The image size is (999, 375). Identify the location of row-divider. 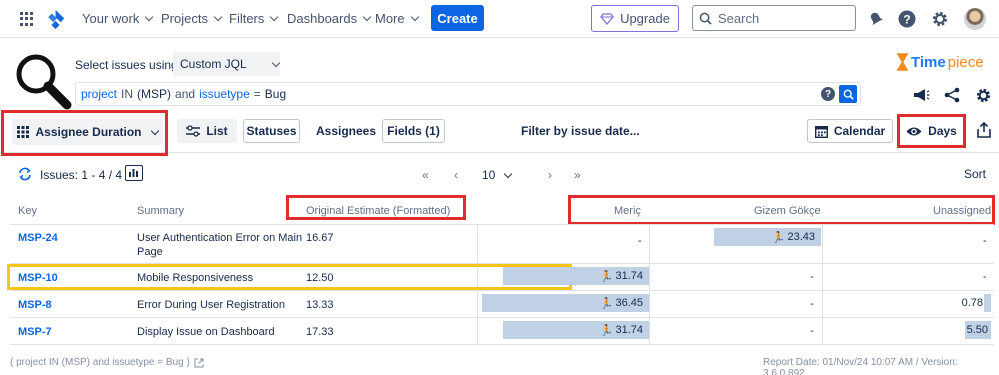
(502, 344).